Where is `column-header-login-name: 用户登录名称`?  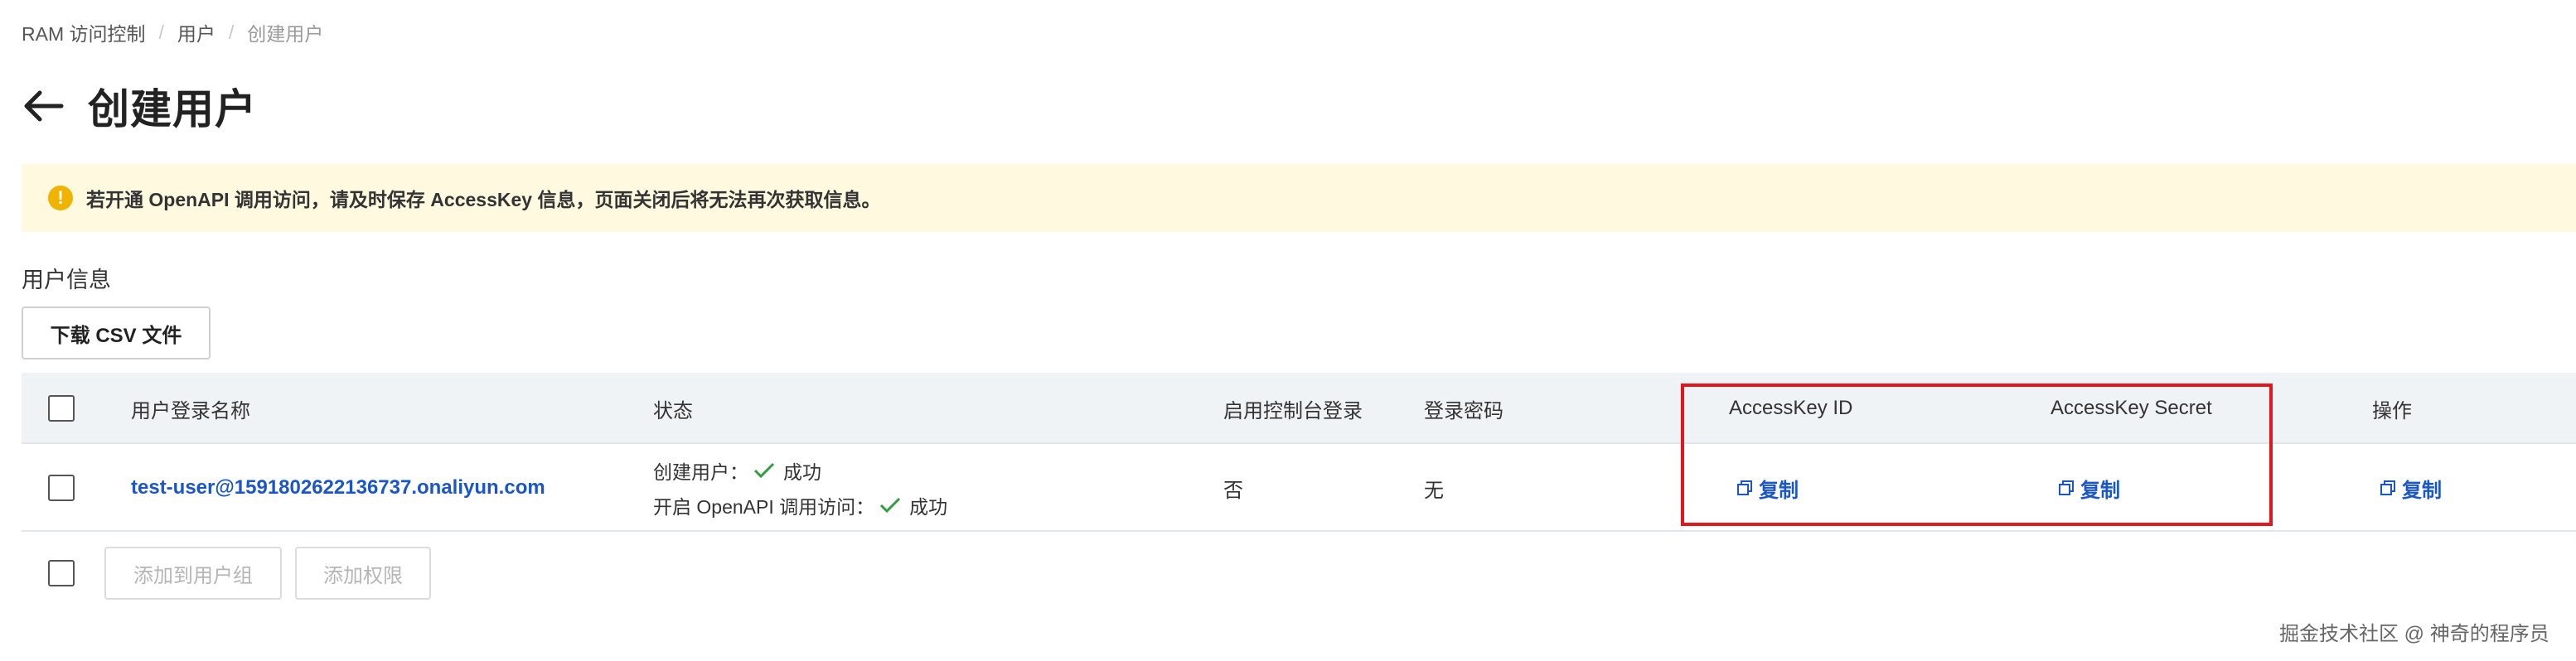
column-header-login-name: 用户登录名称 is located at coordinates (190, 410).